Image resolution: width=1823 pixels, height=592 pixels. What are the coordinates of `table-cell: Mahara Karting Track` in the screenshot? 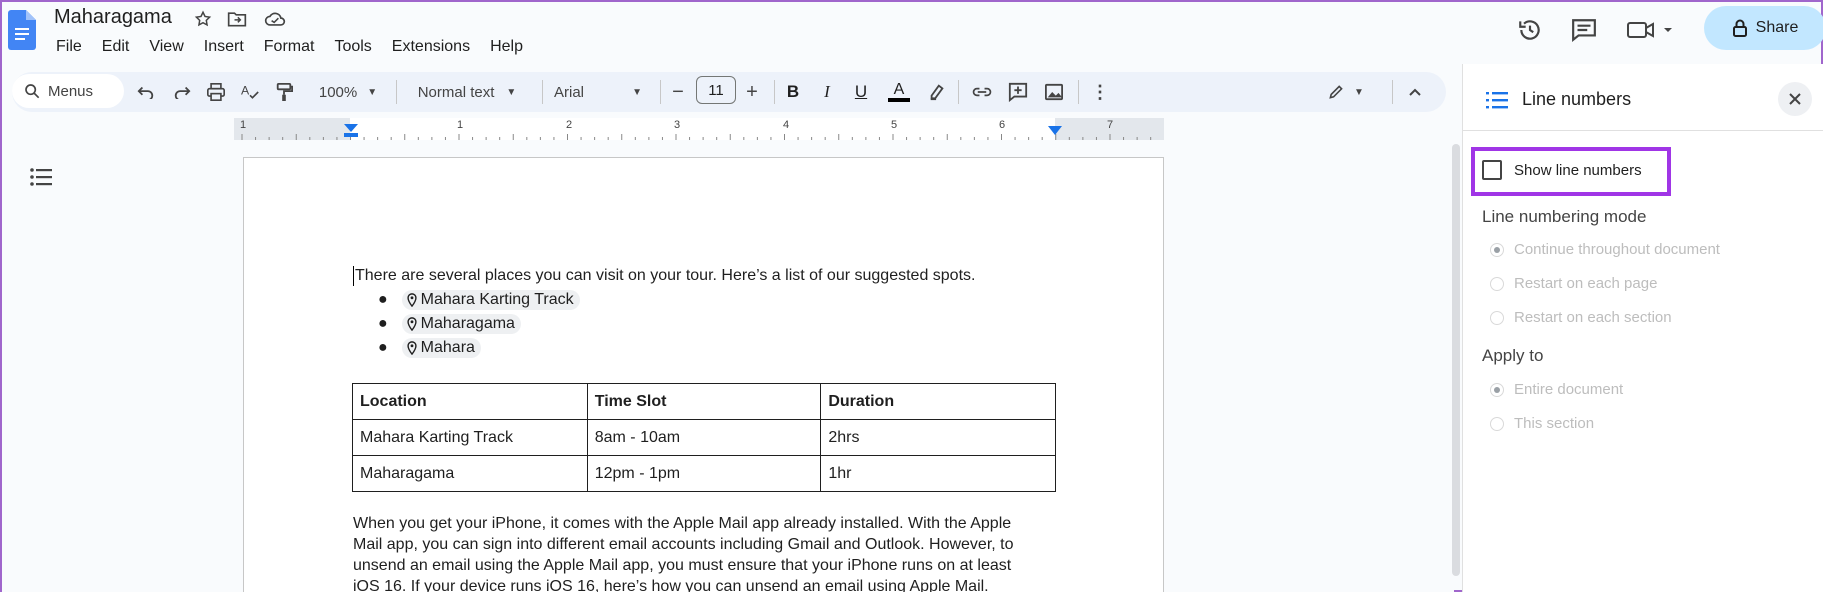 It's located at (470, 437).